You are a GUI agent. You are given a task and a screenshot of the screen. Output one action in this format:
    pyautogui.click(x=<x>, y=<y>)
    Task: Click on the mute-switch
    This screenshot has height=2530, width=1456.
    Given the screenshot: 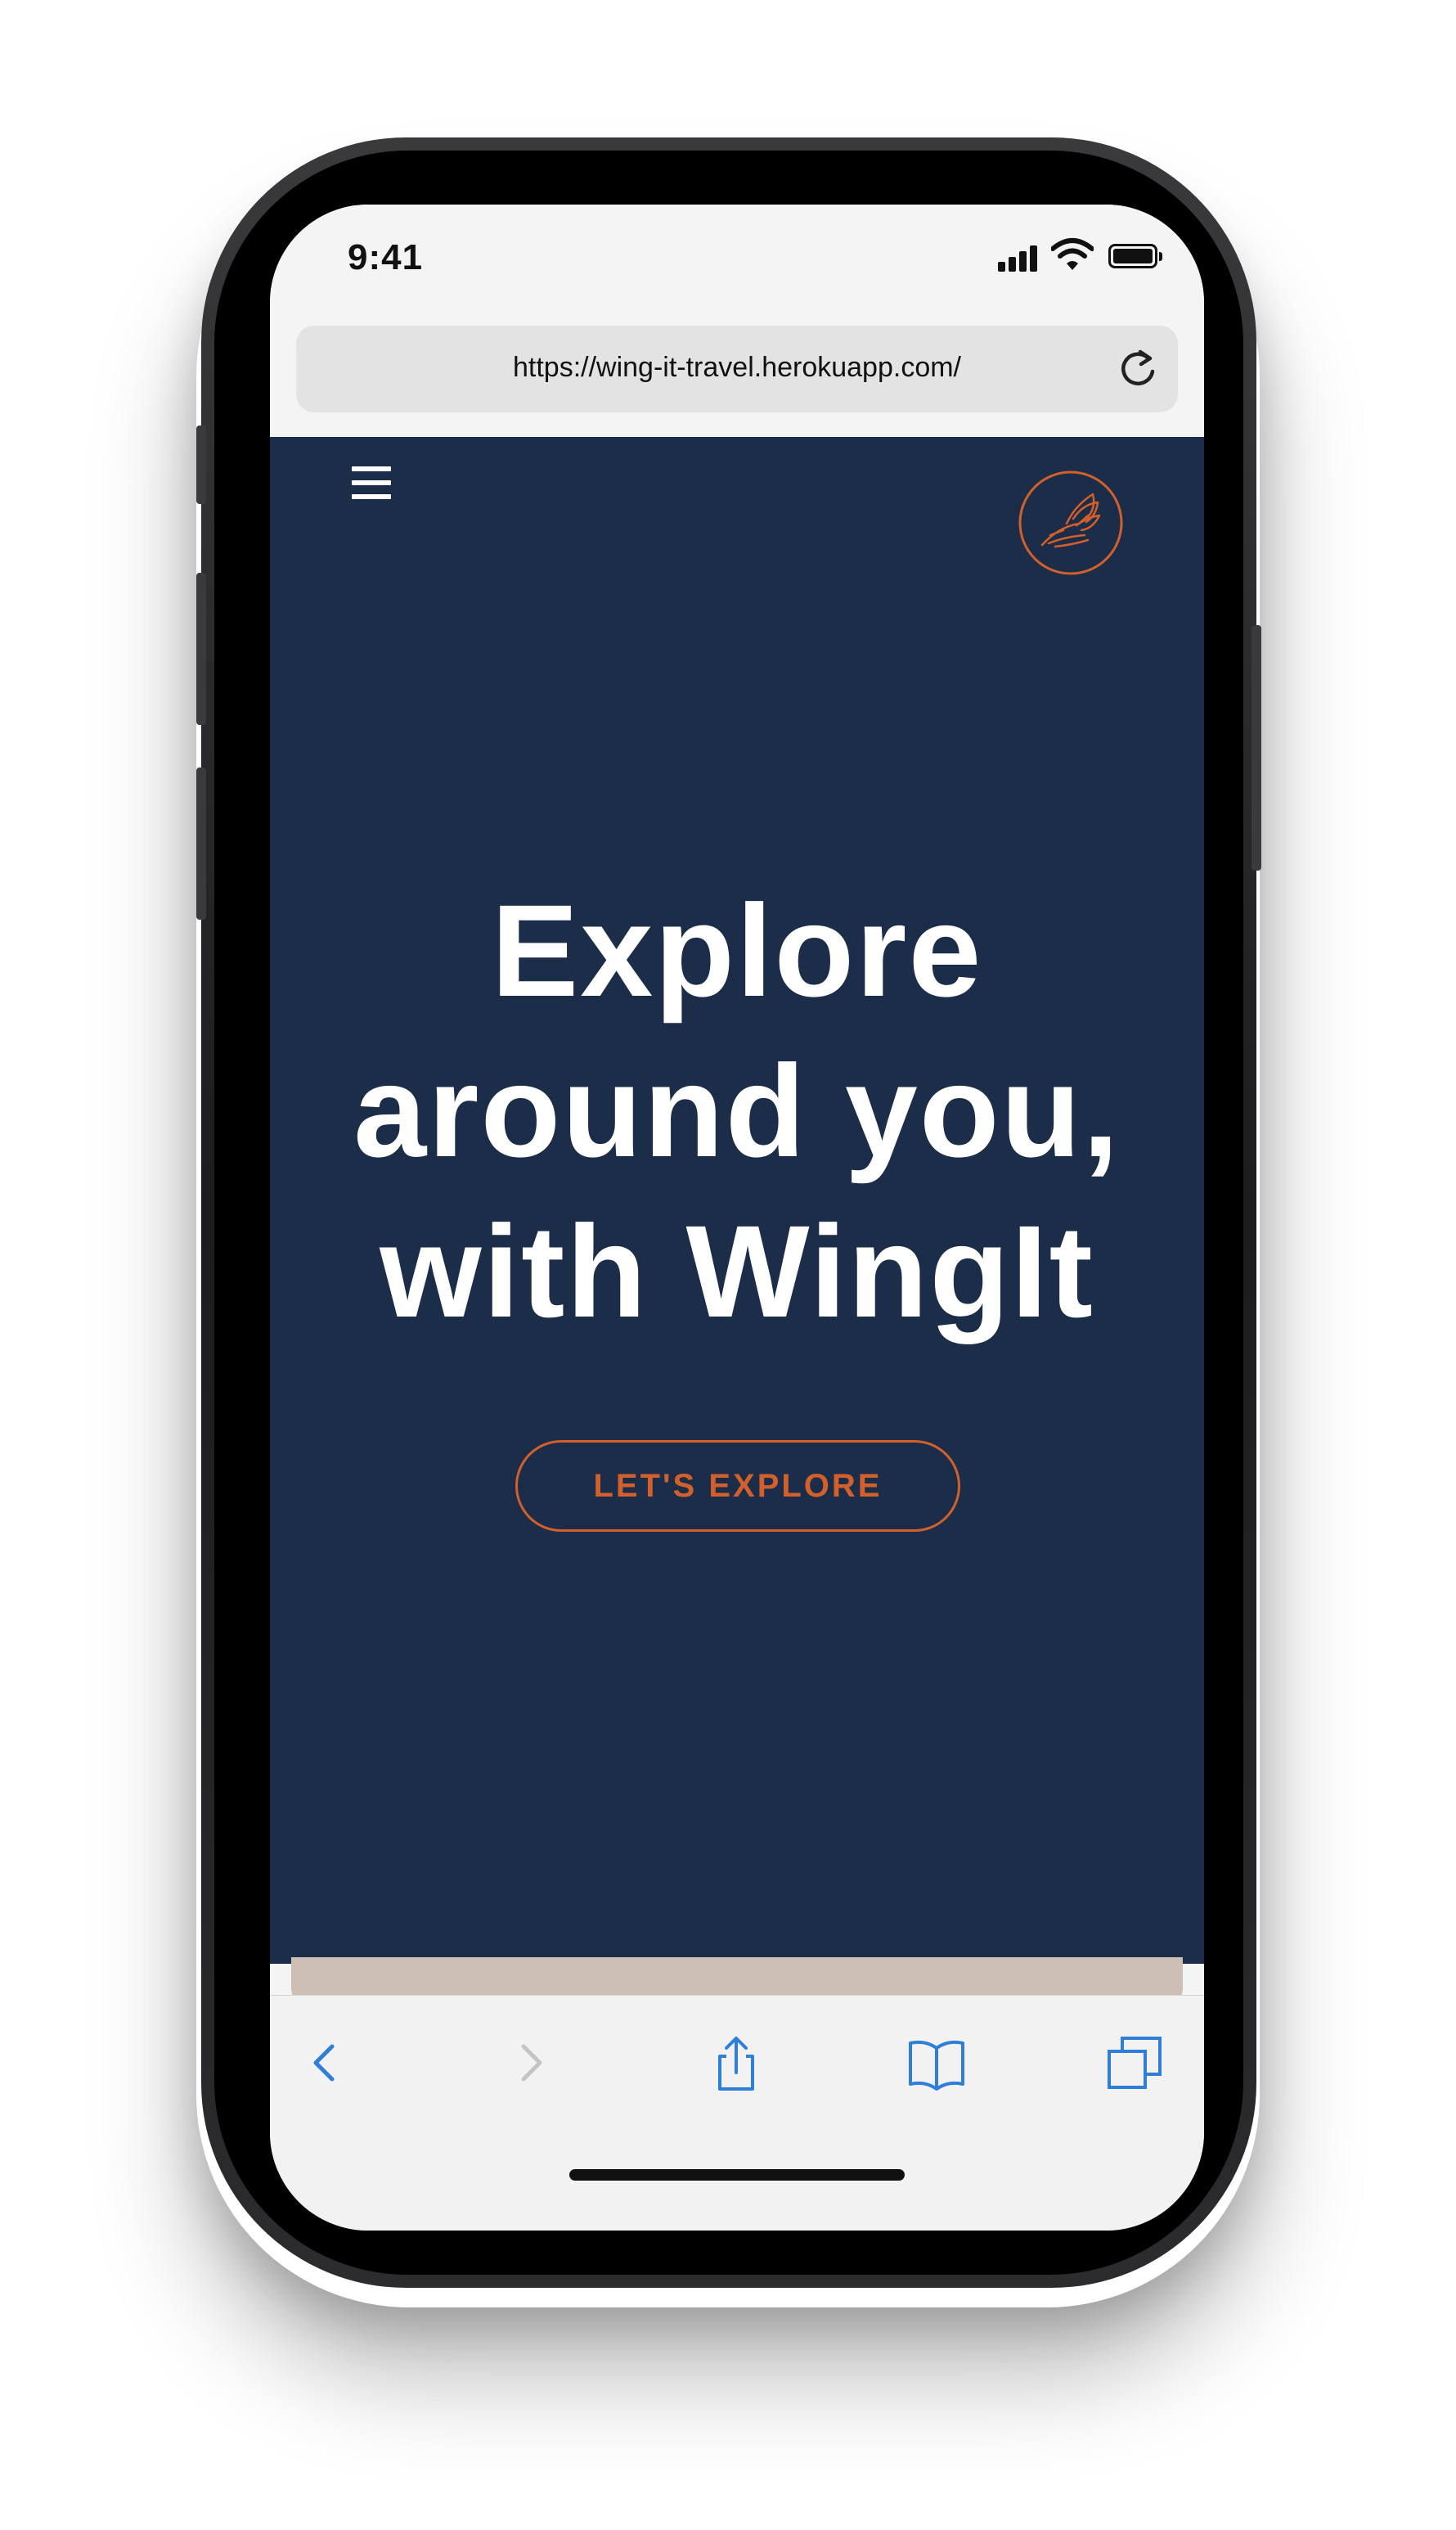 What is the action you would take?
    pyautogui.click(x=201, y=464)
    